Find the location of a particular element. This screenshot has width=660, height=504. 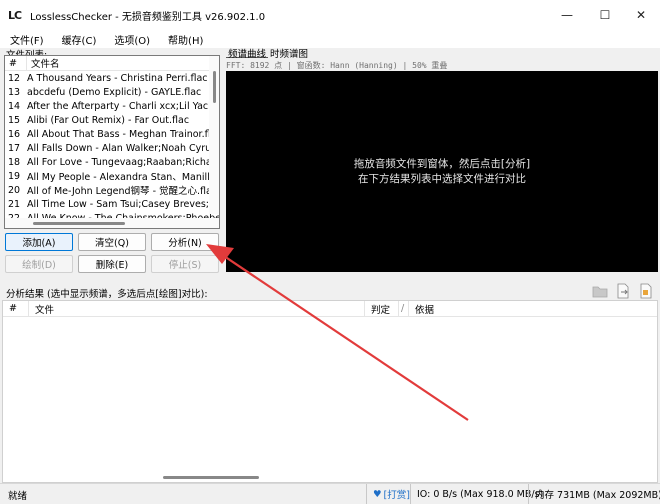

donate-label: [打赏] is located at coordinates (396, 495).